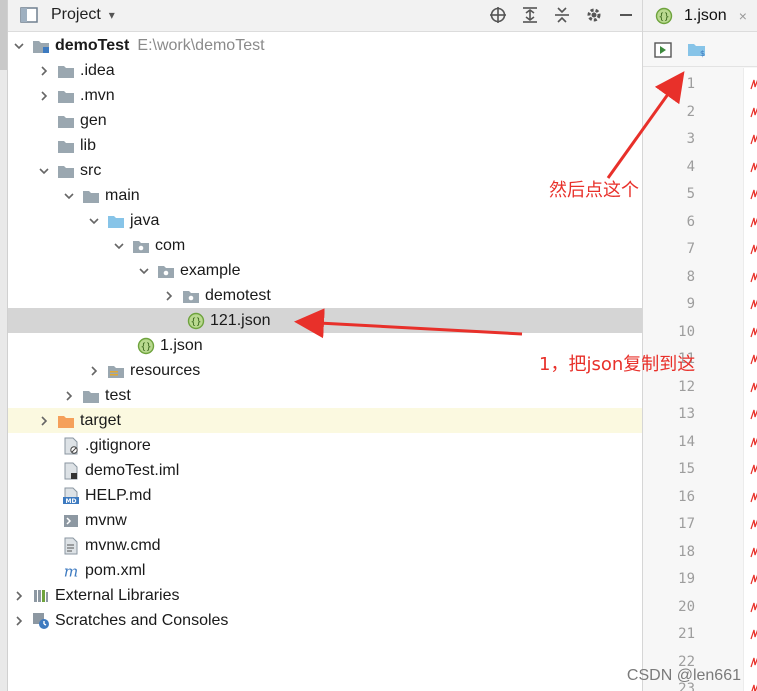 This screenshot has height=691, width=757. Describe the element at coordinates (325, 595) in the screenshot. I see `tree-row-external-libraries: External Libraries` at that location.